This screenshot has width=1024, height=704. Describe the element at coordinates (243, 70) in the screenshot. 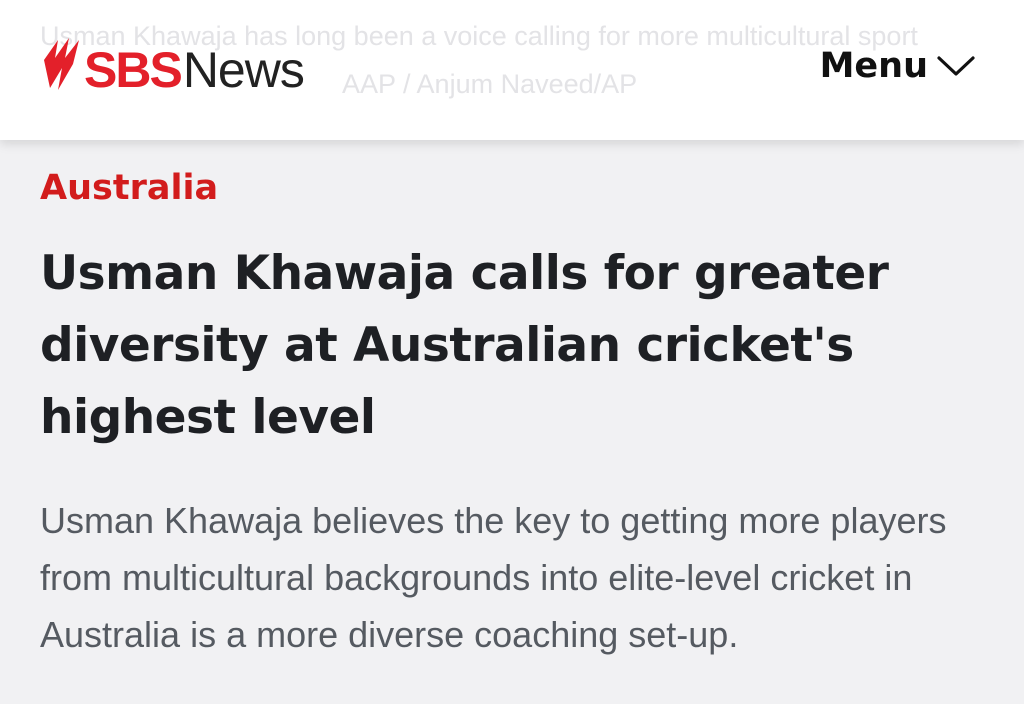

I see `logo-news-text: News` at that location.